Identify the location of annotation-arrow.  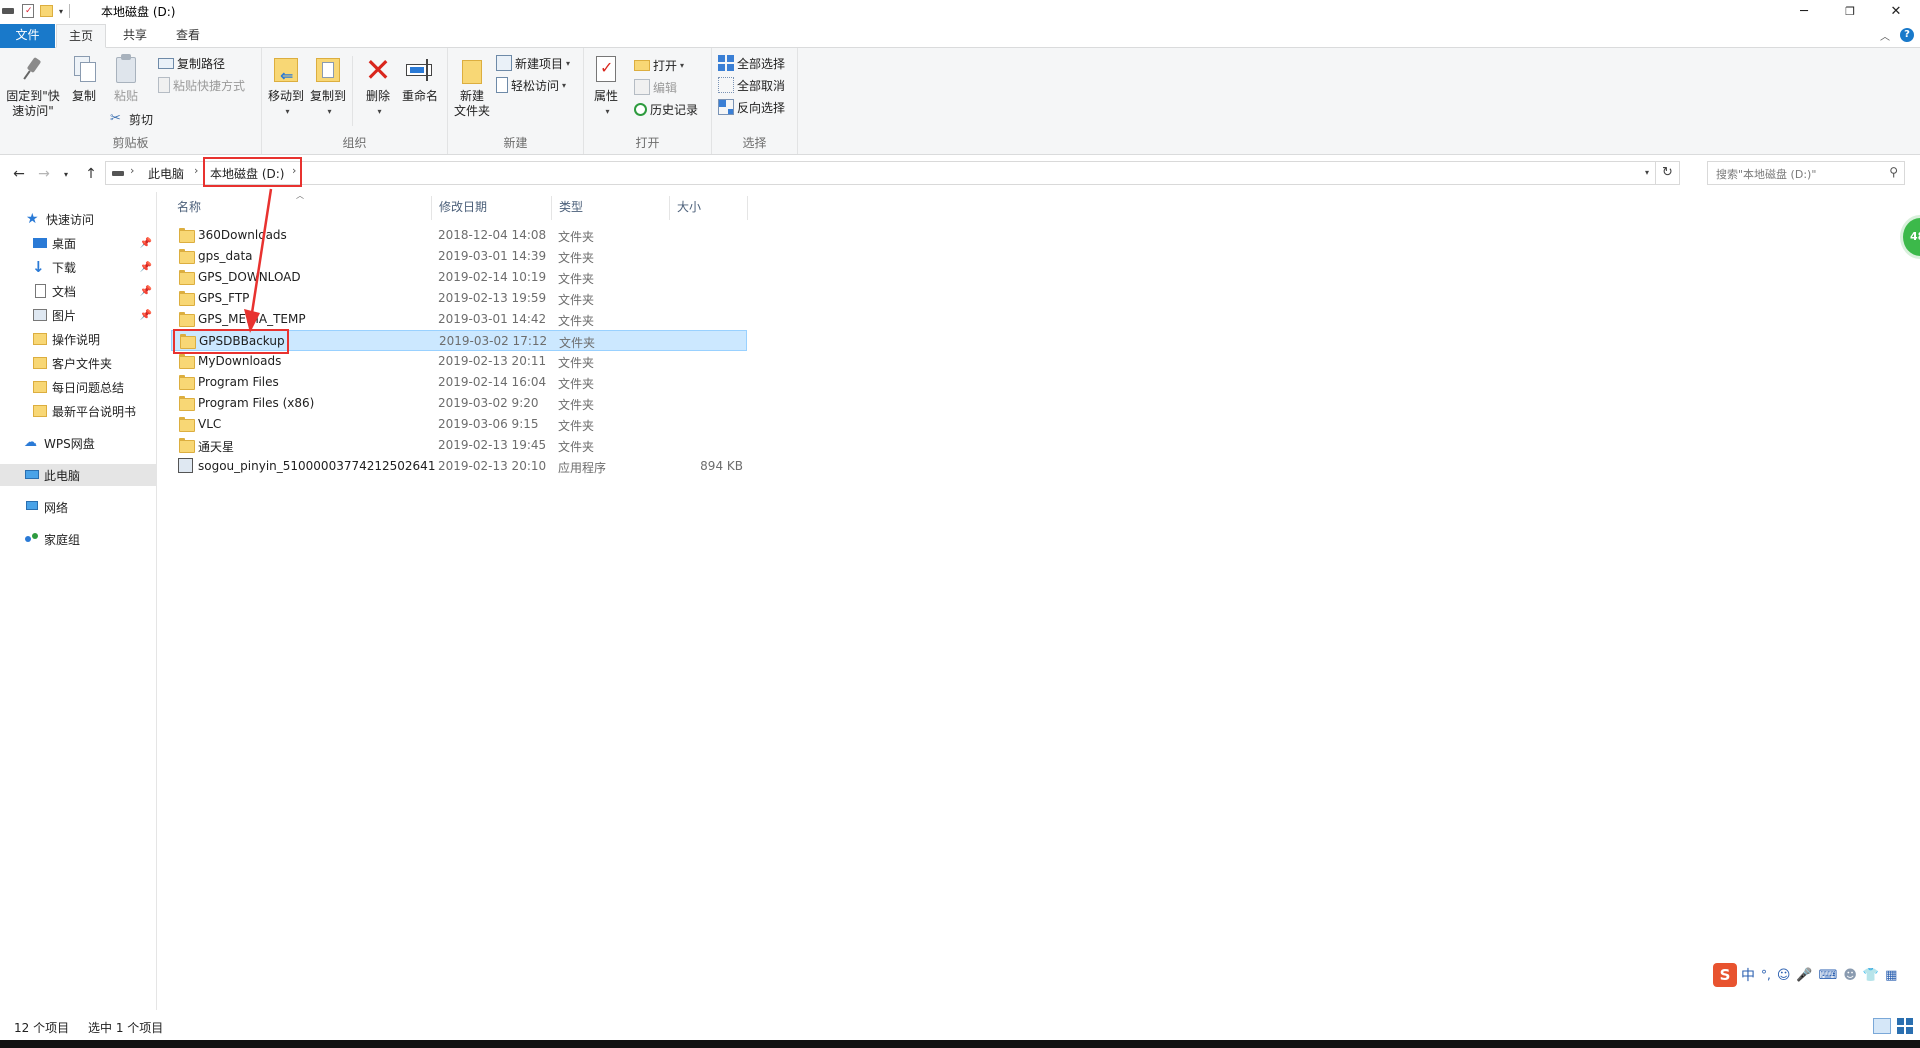
(258, 260).